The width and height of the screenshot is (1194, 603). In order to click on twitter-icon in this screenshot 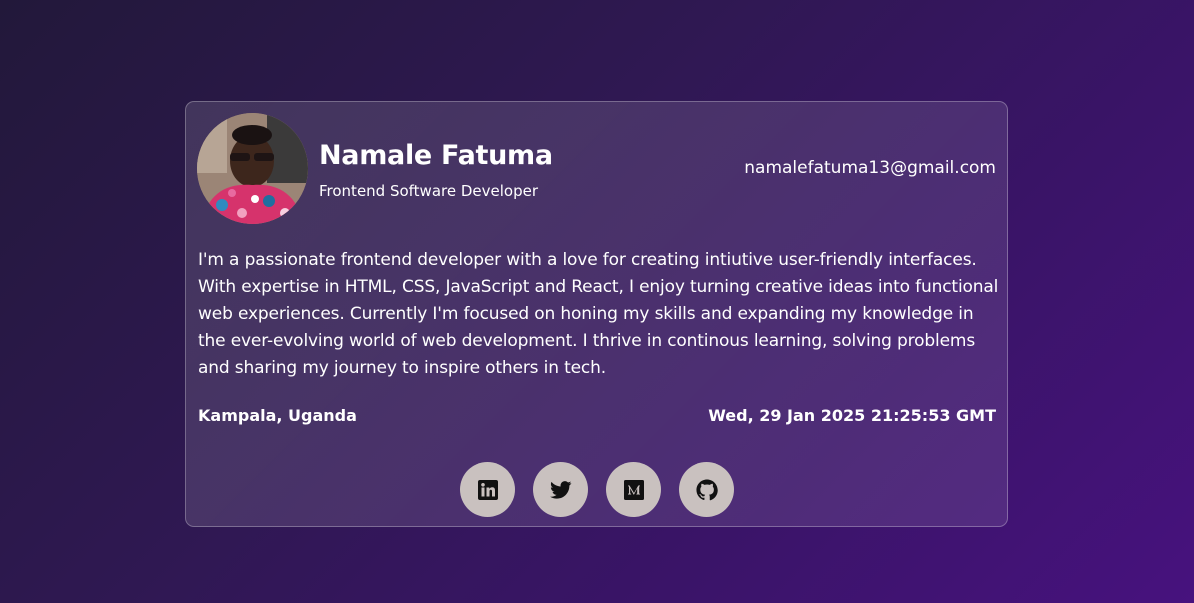, I will do `click(560, 489)`.